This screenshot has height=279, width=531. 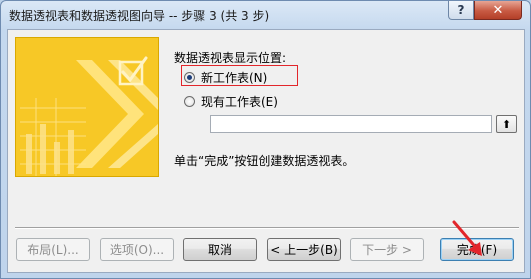 What do you see at coordinates (189, 101) in the screenshot?
I see `radio-button-unchecked` at bounding box center [189, 101].